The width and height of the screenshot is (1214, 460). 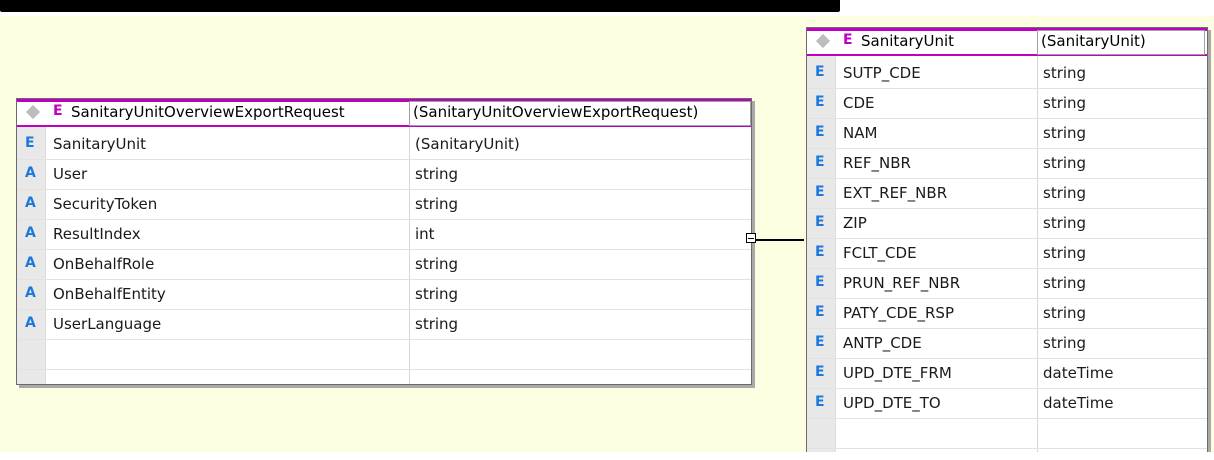 What do you see at coordinates (70, 174) in the screenshot?
I see `row-name: User` at bounding box center [70, 174].